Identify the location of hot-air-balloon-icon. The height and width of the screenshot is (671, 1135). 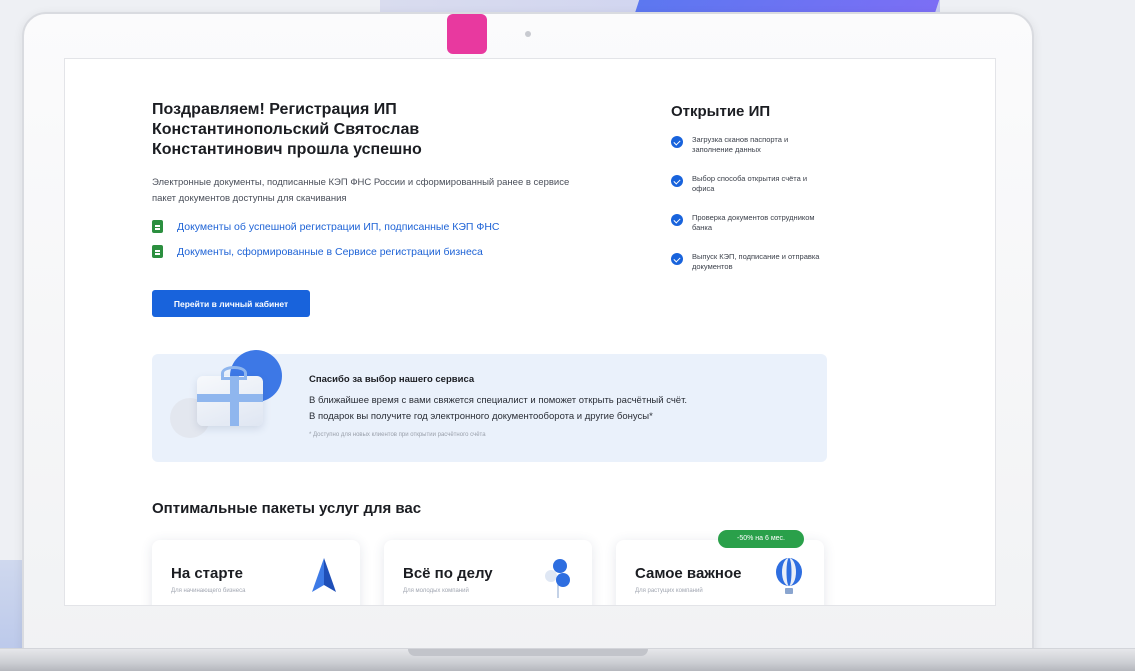
(789, 576).